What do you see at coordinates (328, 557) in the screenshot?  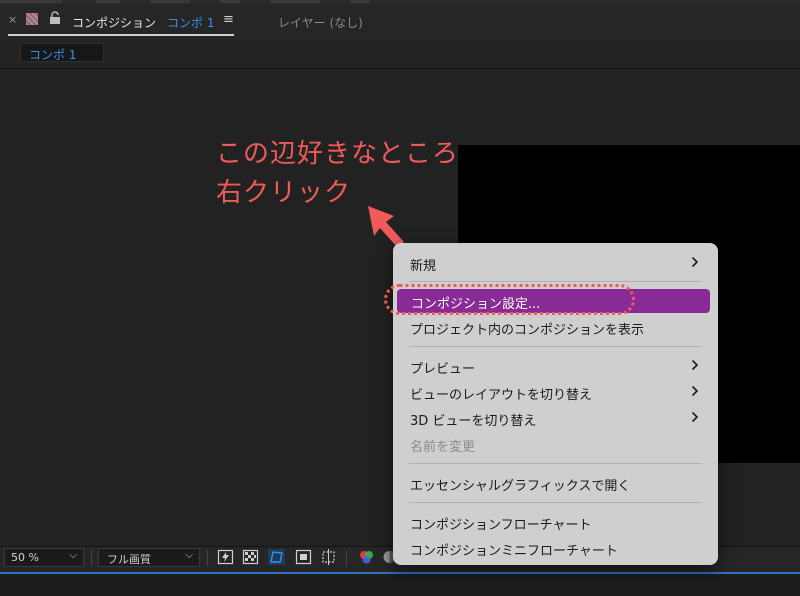 I see `target-region-icon` at bounding box center [328, 557].